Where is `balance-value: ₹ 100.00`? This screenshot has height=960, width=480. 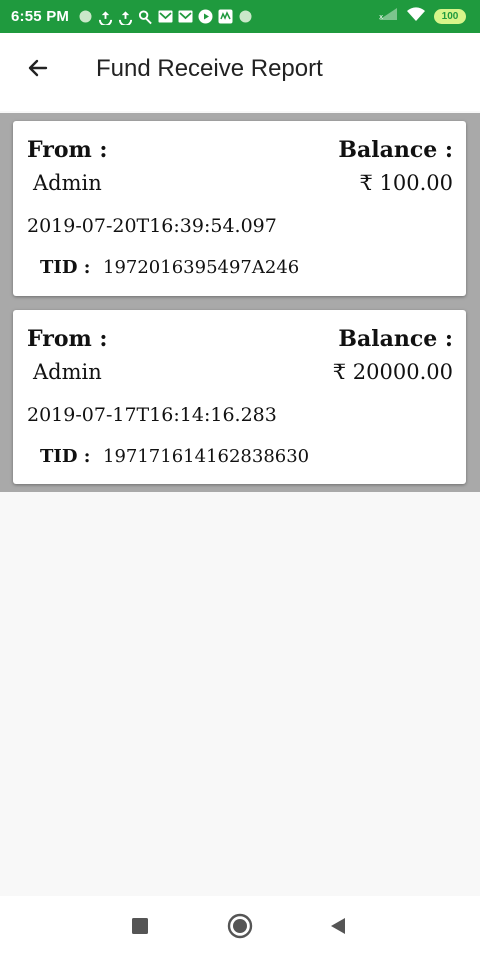
balance-value: ₹ 100.00 is located at coordinates (406, 183).